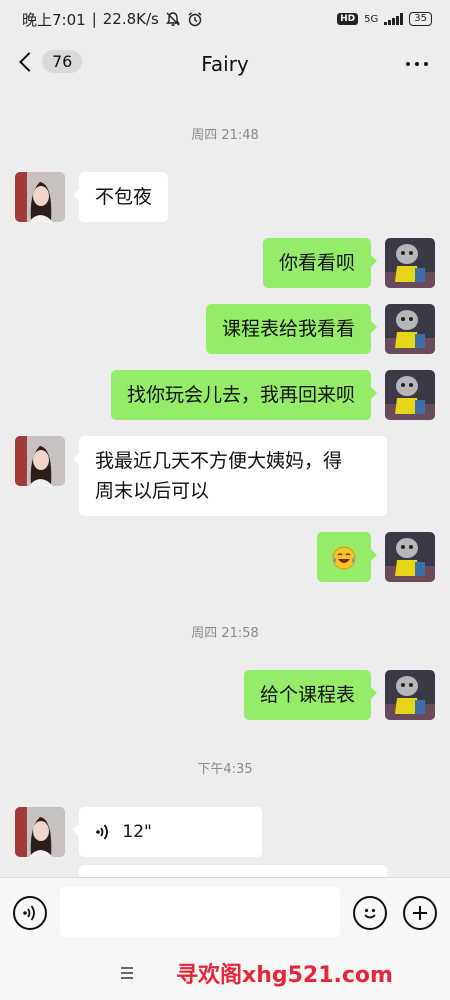  I want to click on message-bubble-sent: 课程表给我看看, so click(291, 329).